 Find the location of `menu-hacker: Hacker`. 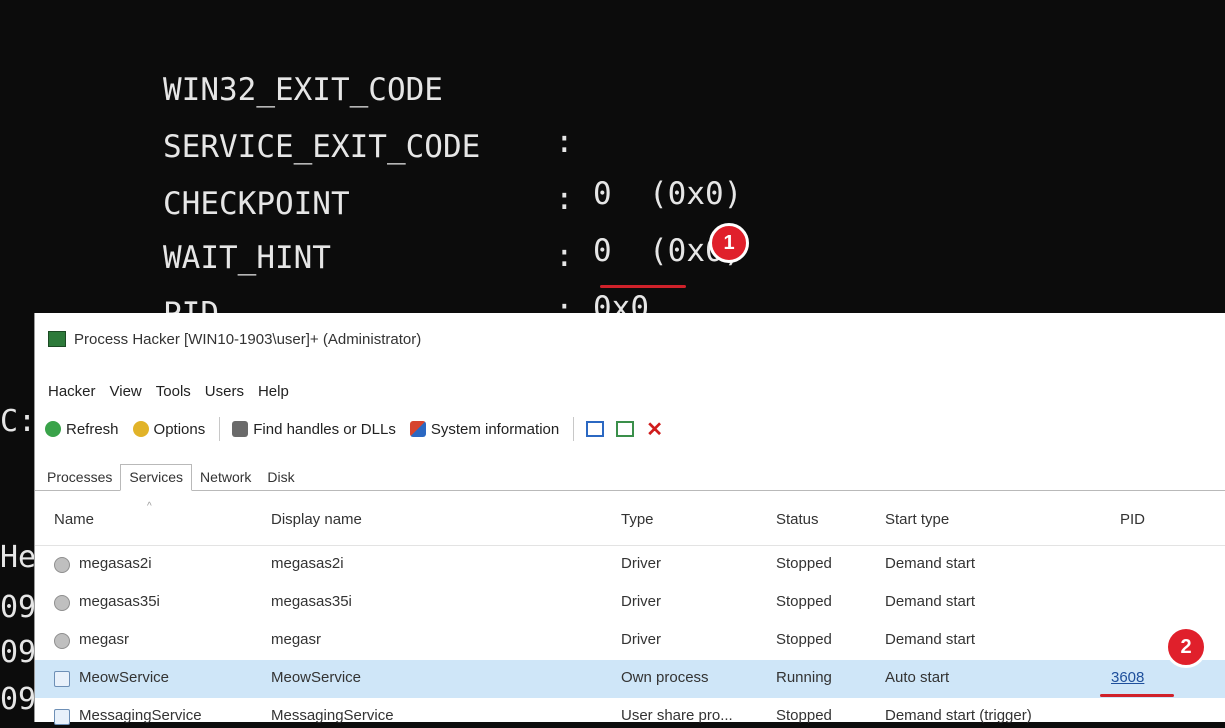

menu-hacker: Hacker is located at coordinates (72, 391).